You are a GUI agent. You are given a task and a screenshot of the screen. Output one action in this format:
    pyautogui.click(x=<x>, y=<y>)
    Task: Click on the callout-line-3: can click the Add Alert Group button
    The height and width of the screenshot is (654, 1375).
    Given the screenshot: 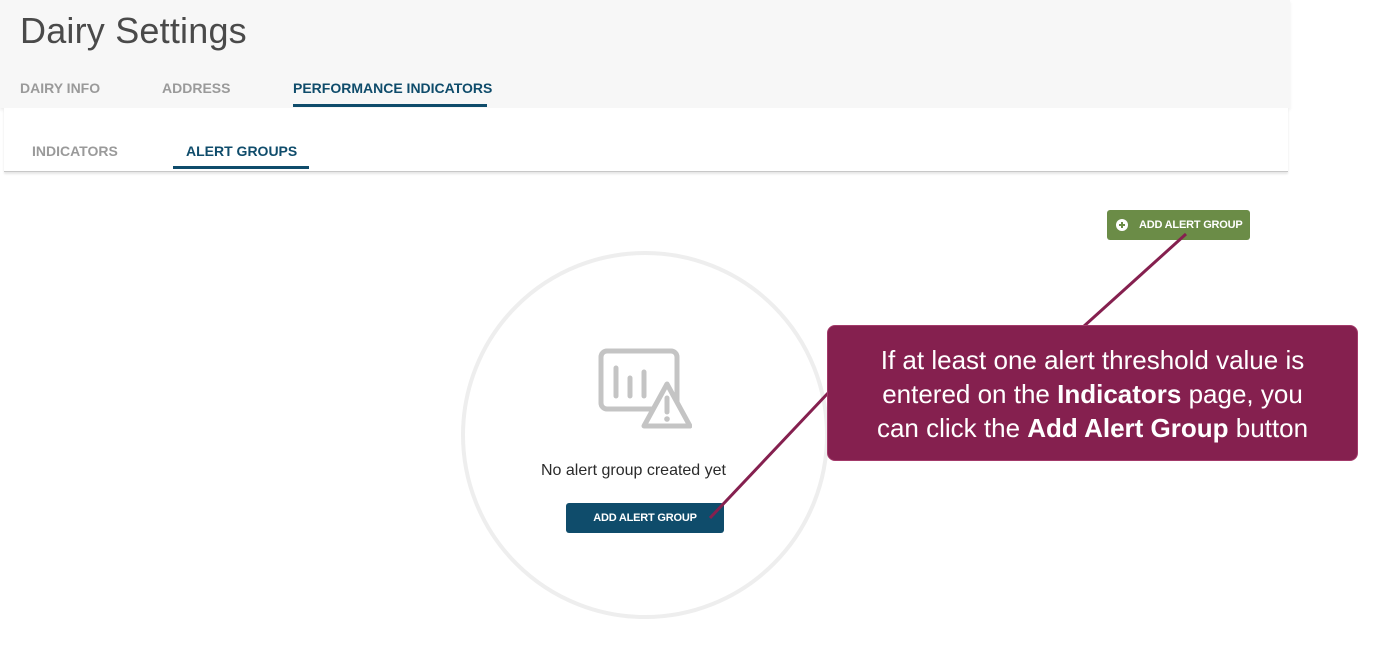 What is the action you would take?
    pyautogui.click(x=1092, y=428)
    